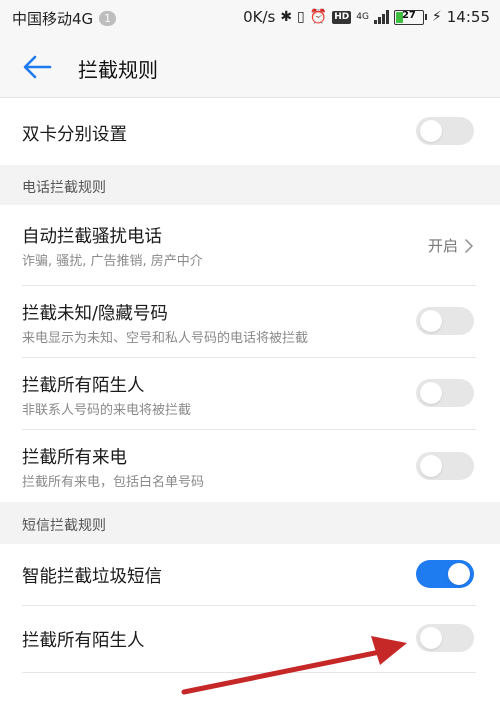  I want to click on call-rule-title: 拦截所有陌生人, so click(83, 386).